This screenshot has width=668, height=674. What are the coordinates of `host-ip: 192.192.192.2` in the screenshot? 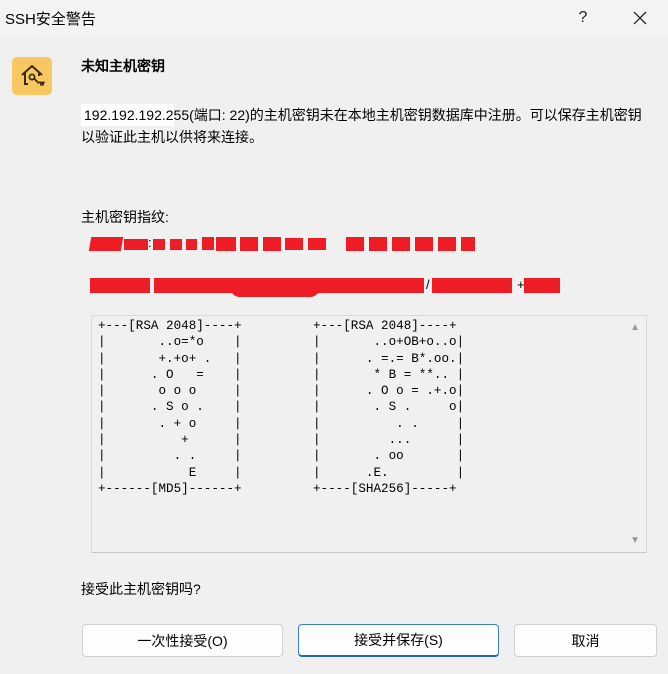 It's located at (127, 115).